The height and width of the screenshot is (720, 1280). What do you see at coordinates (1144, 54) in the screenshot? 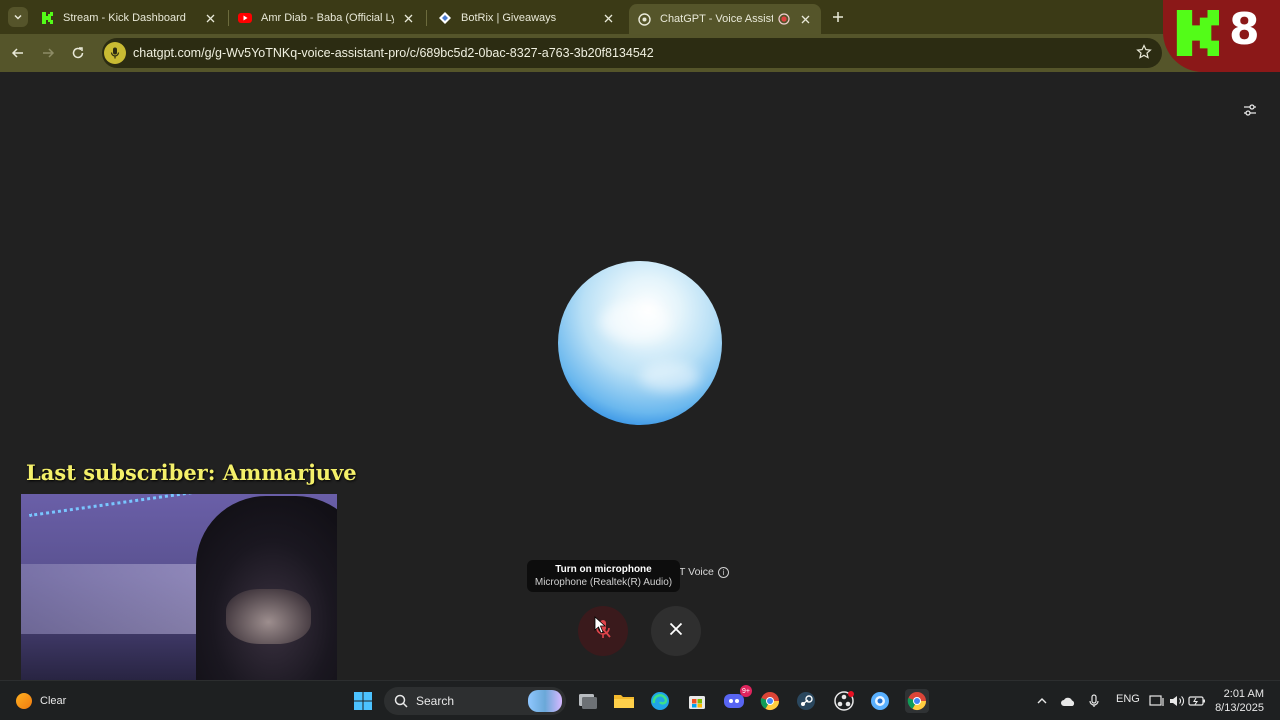
I see `bookmark-star-icon` at bounding box center [1144, 54].